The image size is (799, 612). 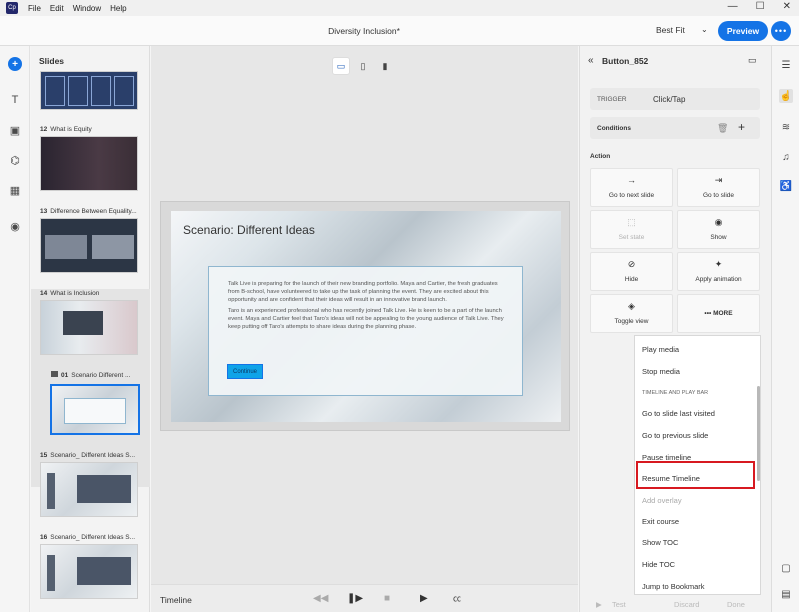 I want to click on slide-heading: Scenario: Different Ideas, so click(x=249, y=230).